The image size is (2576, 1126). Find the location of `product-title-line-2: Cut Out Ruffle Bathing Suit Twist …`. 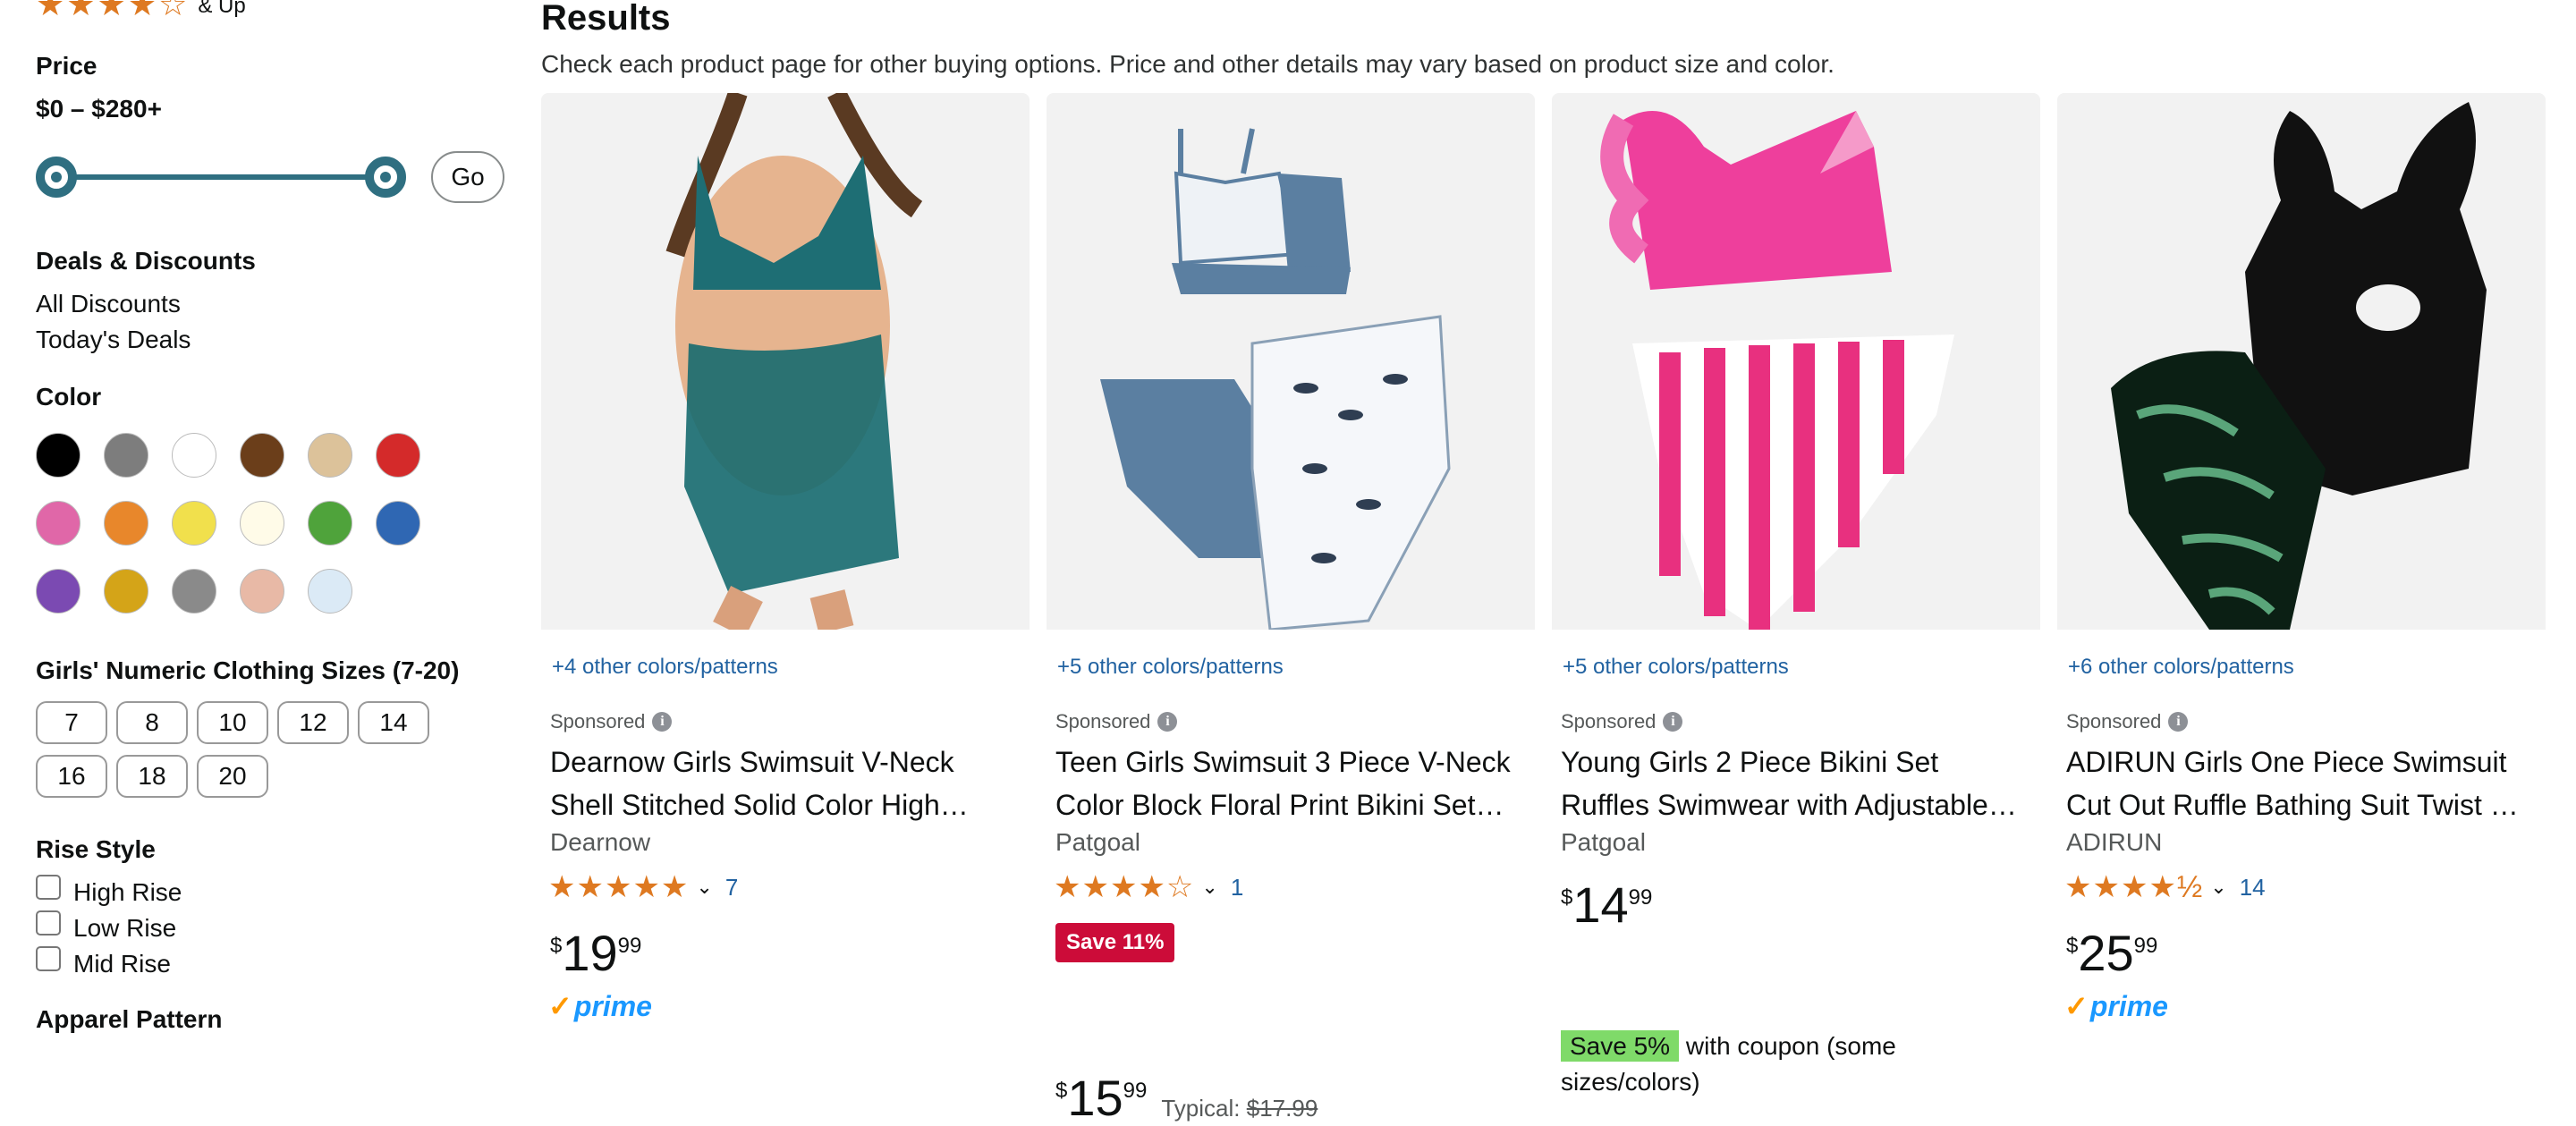

product-title-line-2: Cut Out Ruffle Bathing Suit Twist … is located at coordinates (2301, 805).